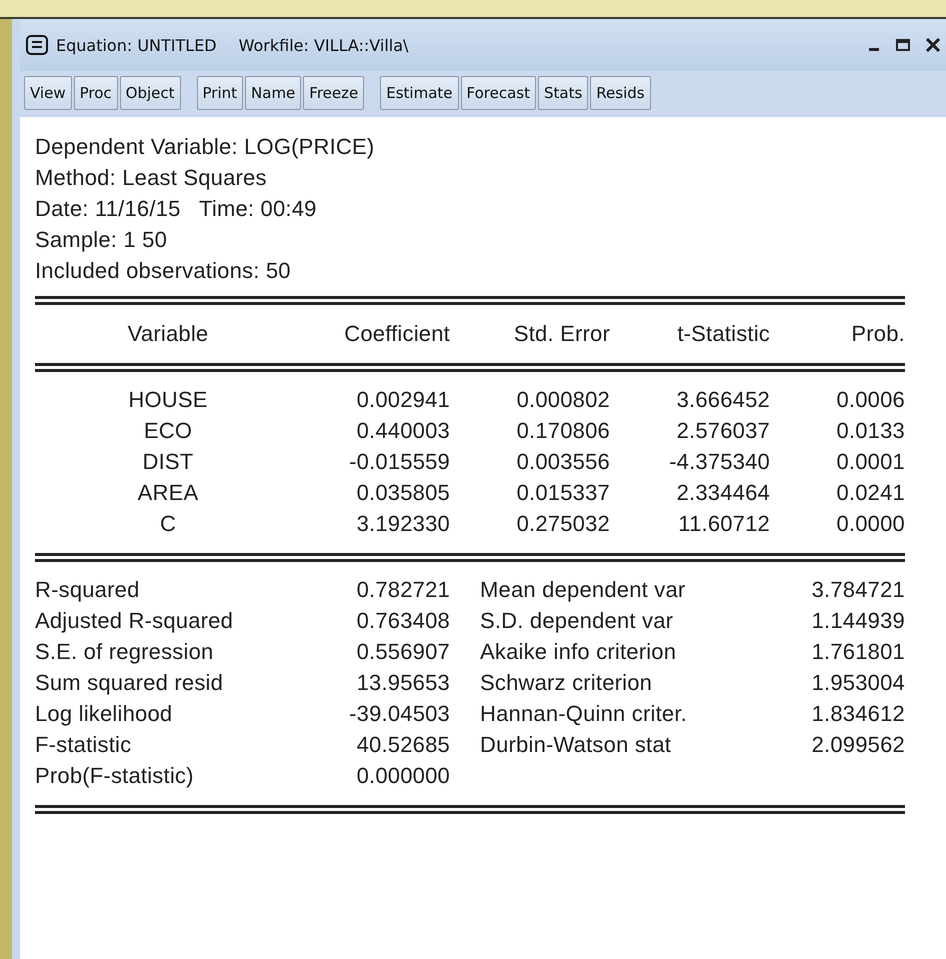  I want to click on table-cell-text: 0.275032, so click(563, 524).